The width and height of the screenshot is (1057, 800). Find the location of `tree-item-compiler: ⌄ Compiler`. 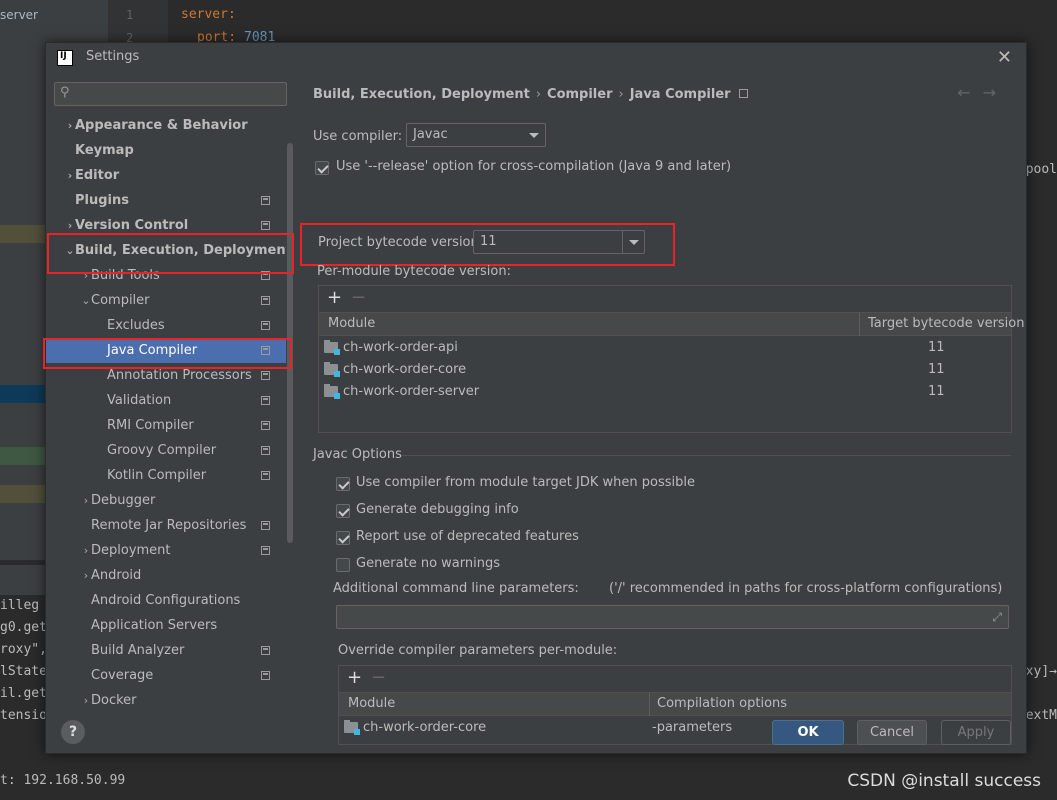

tree-item-compiler: ⌄ Compiler is located at coordinates (166, 300).